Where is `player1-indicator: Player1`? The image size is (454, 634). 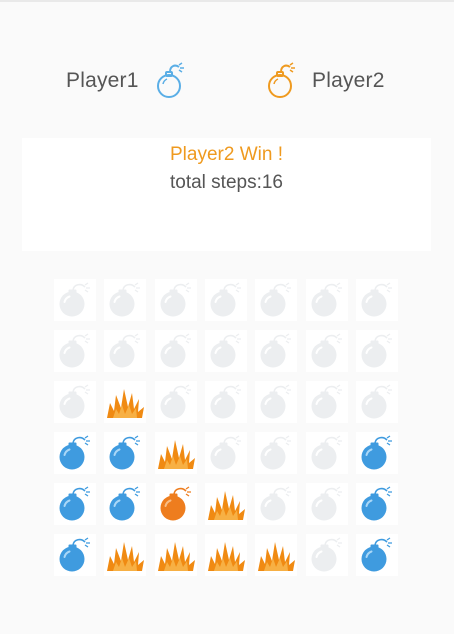 player1-indicator: Player1 is located at coordinates (126, 81).